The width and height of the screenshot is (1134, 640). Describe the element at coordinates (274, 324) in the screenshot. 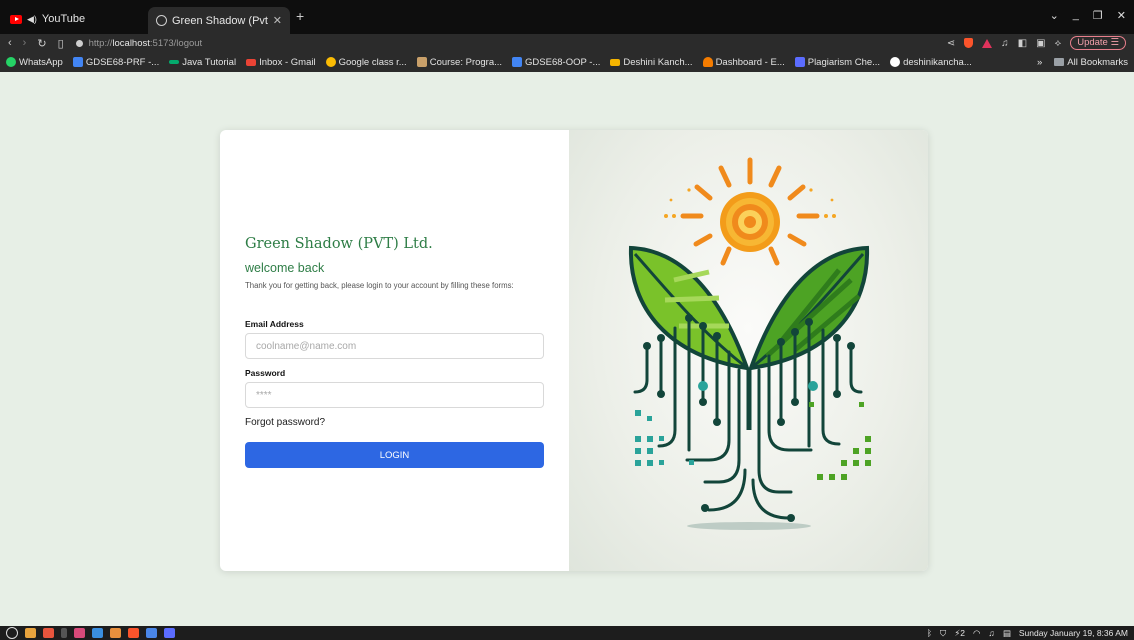

I see `email-label: Email Address` at that location.